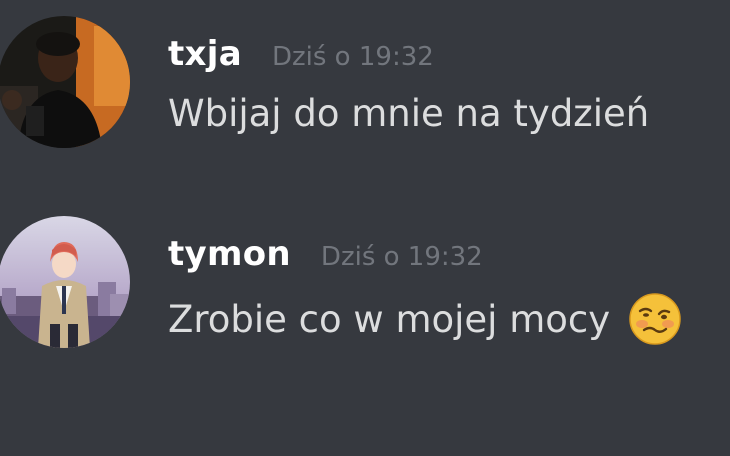 The height and width of the screenshot is (456, 730). I want to click on username: tymon, so click(229, 254).